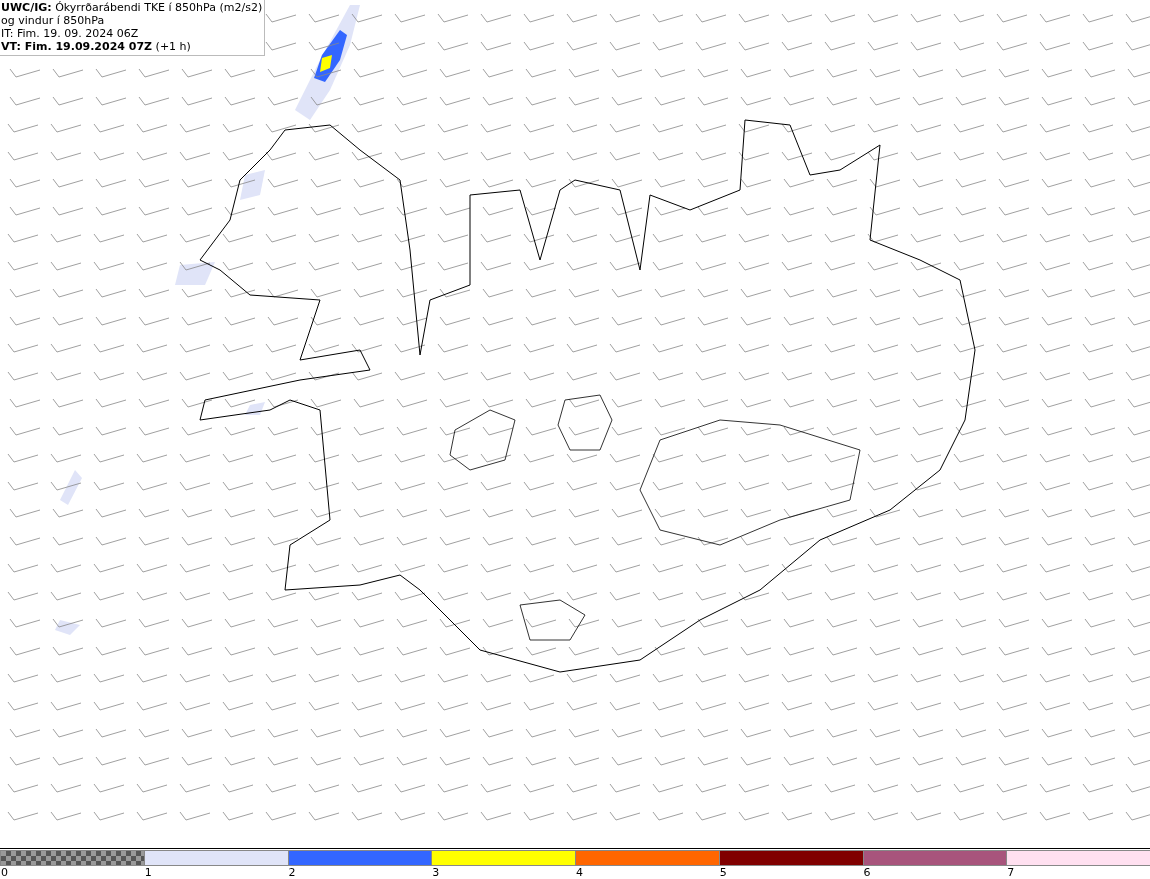 The width and height of the screenshot is (1150, 879). What do you see at coordinates (579, 872) in the screenshot?
I see `legend-label: 4` at bounding box center [579, 872].